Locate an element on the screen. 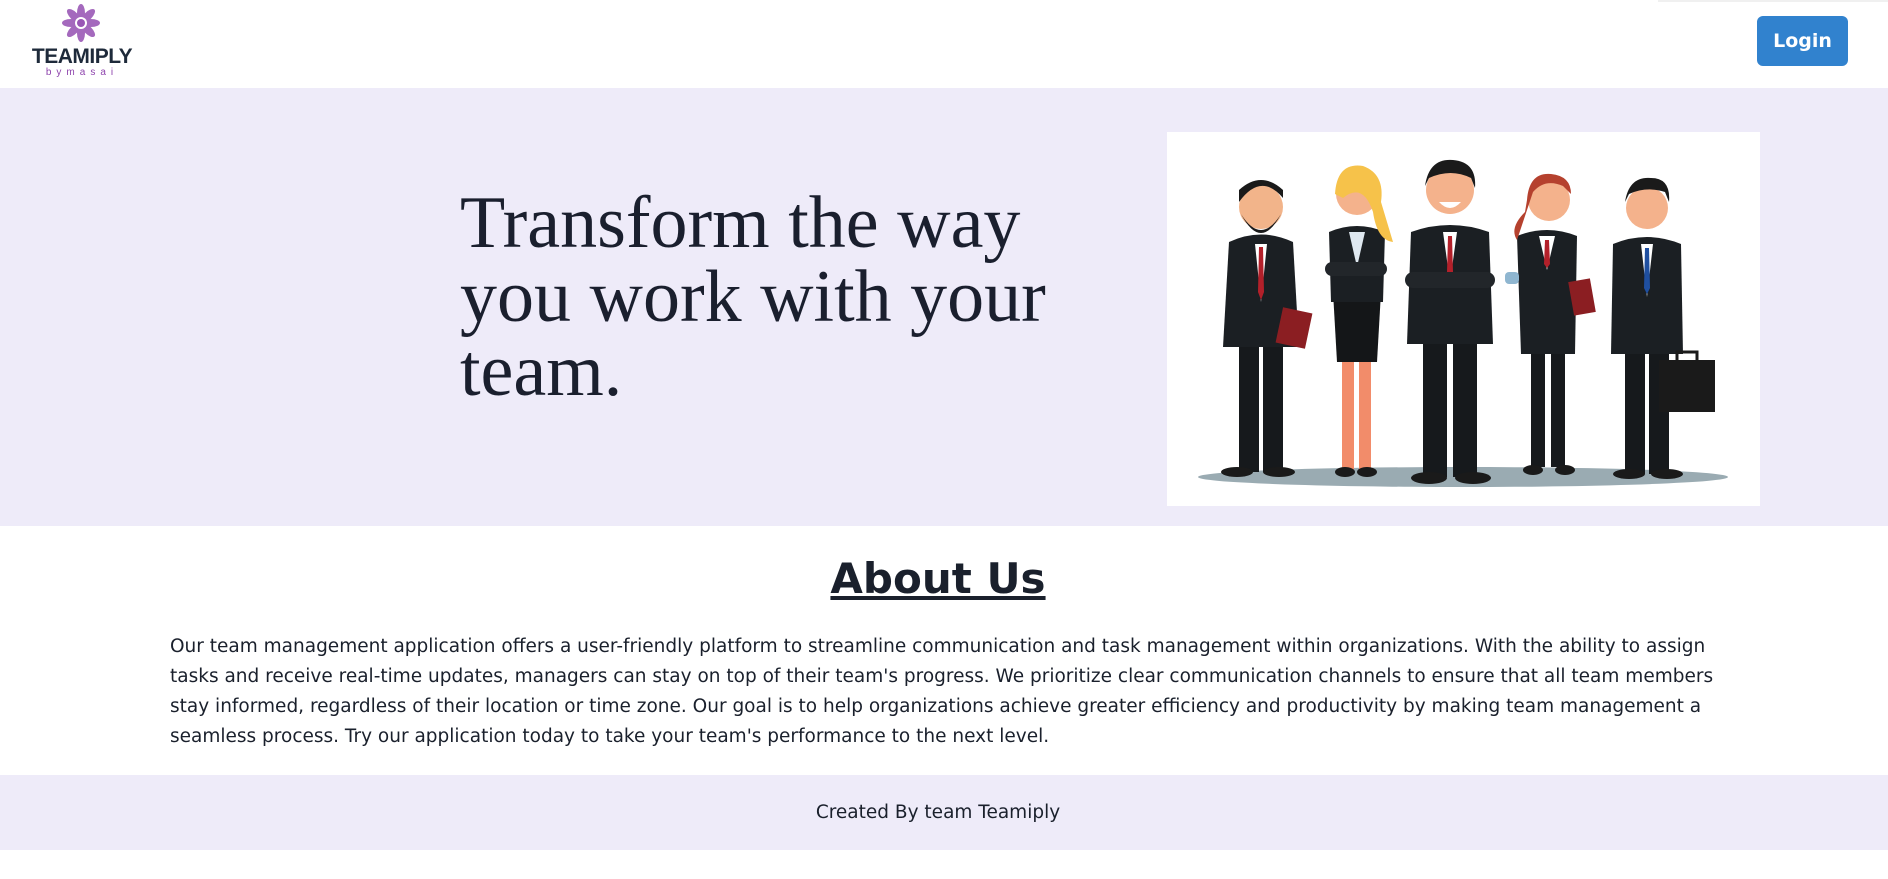 This screenshot has width=1888, height=879. teamiply-logo: TEAMIPLY bymasai is located at coordinates (82, 42).